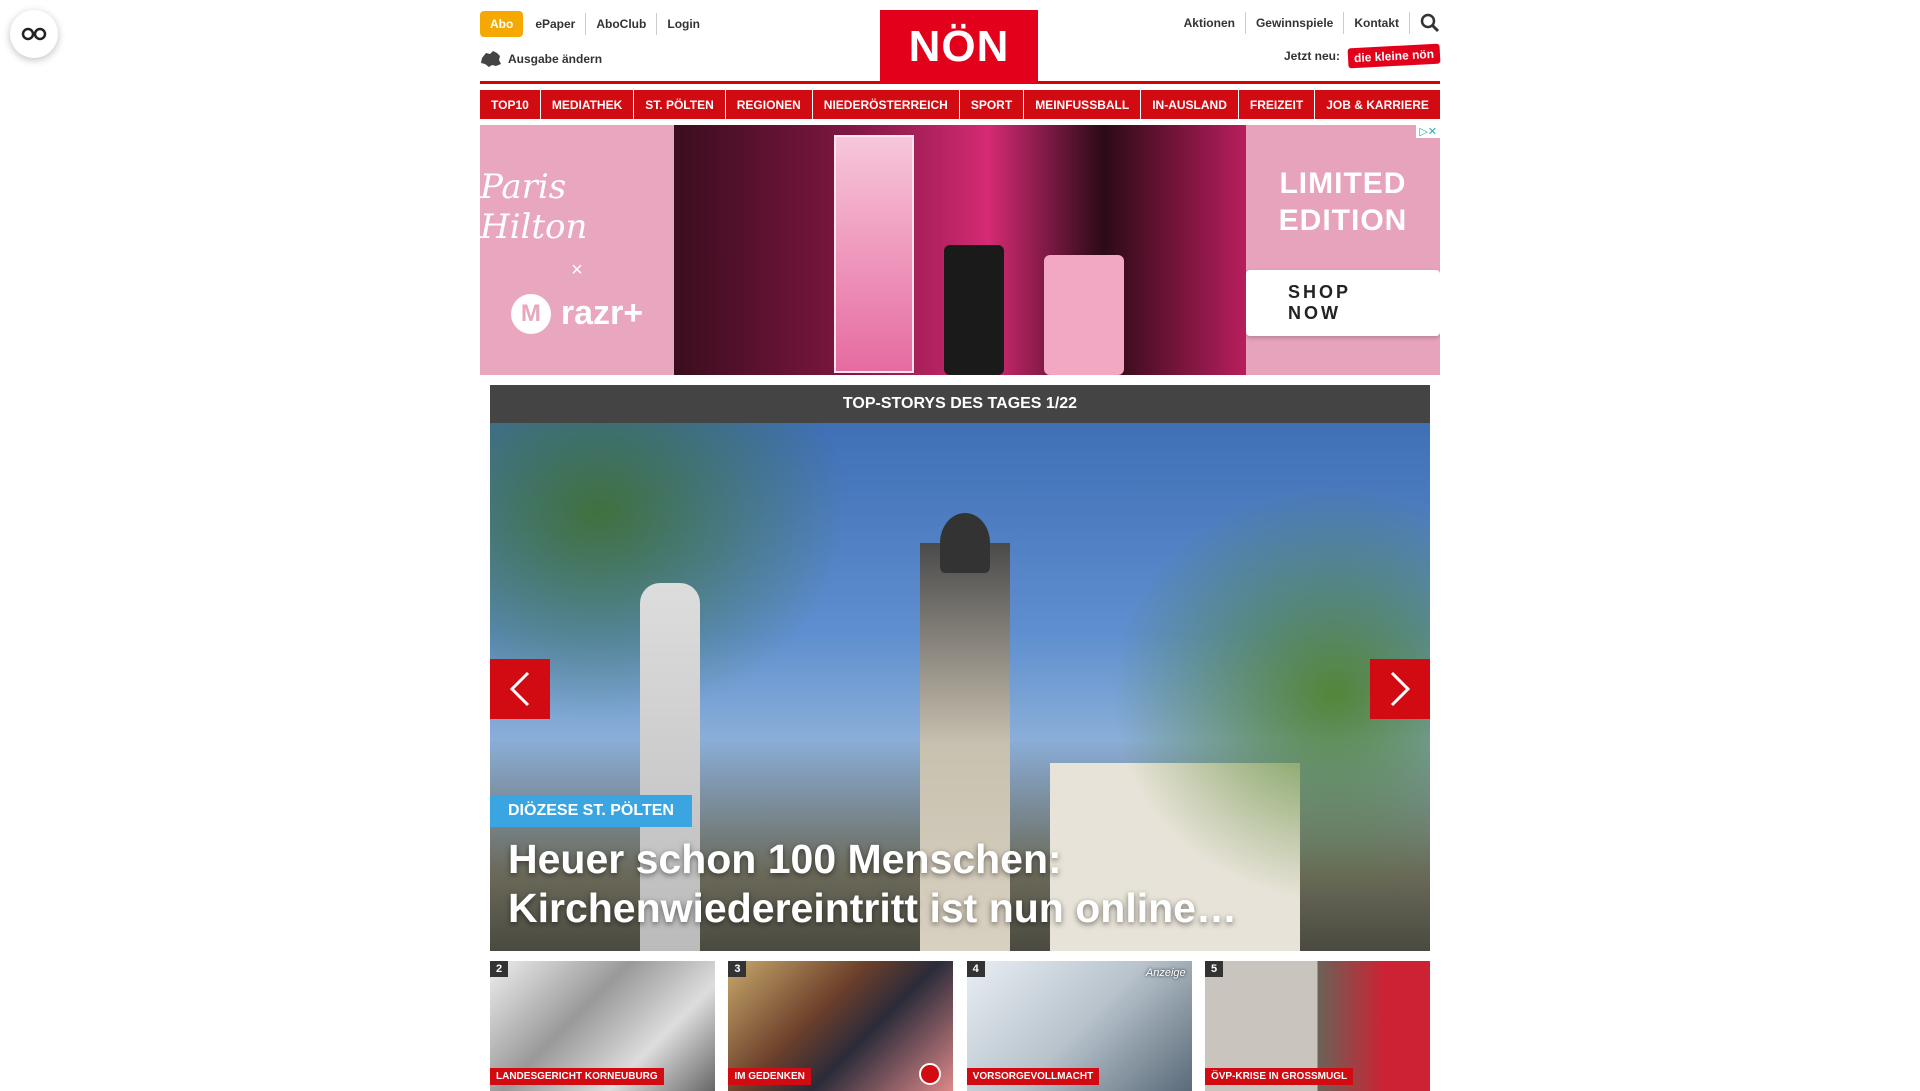 This screenshot has height=1091, width=1920. What do you see at coordinates (1165, 973) in the screenshot?
I see `sponsored-badge: Anzeige` at bounding box center [1165, 973].